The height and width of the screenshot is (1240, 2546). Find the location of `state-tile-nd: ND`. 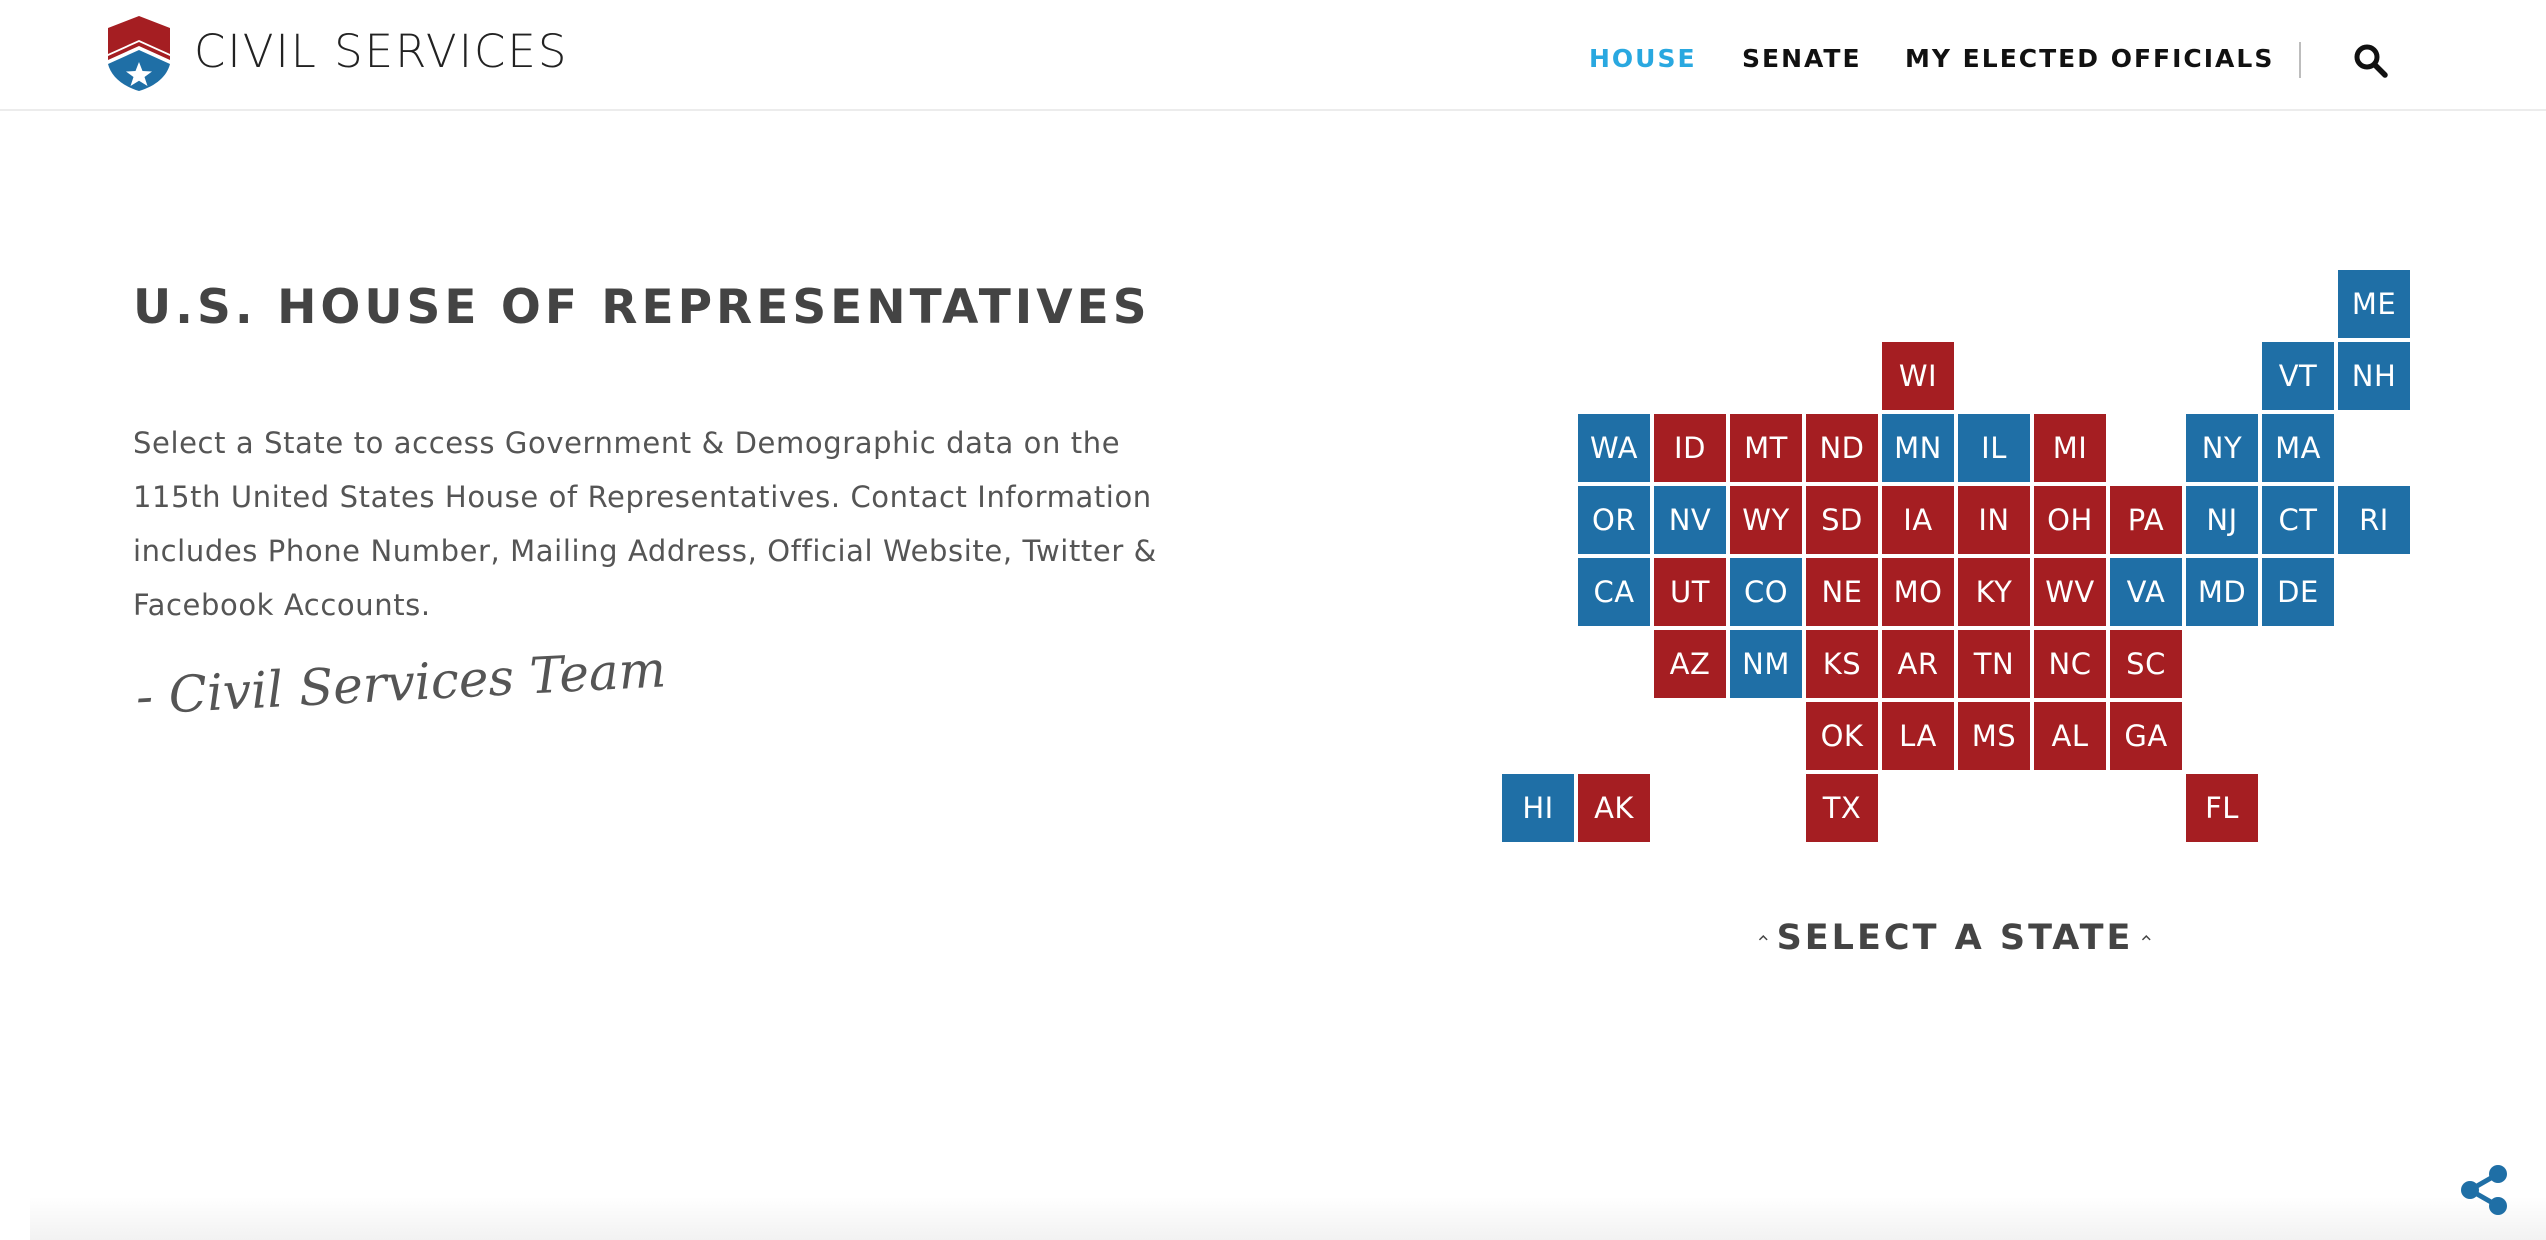

state-tile-nd: ND is located at coordinates (1842, 448).